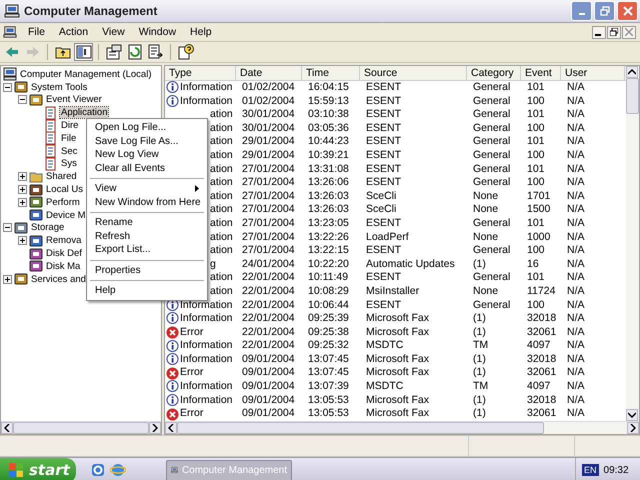  Describe the element at coordinates (147, 270) in the screenshot. I see `menu-item: Properties` at that location.